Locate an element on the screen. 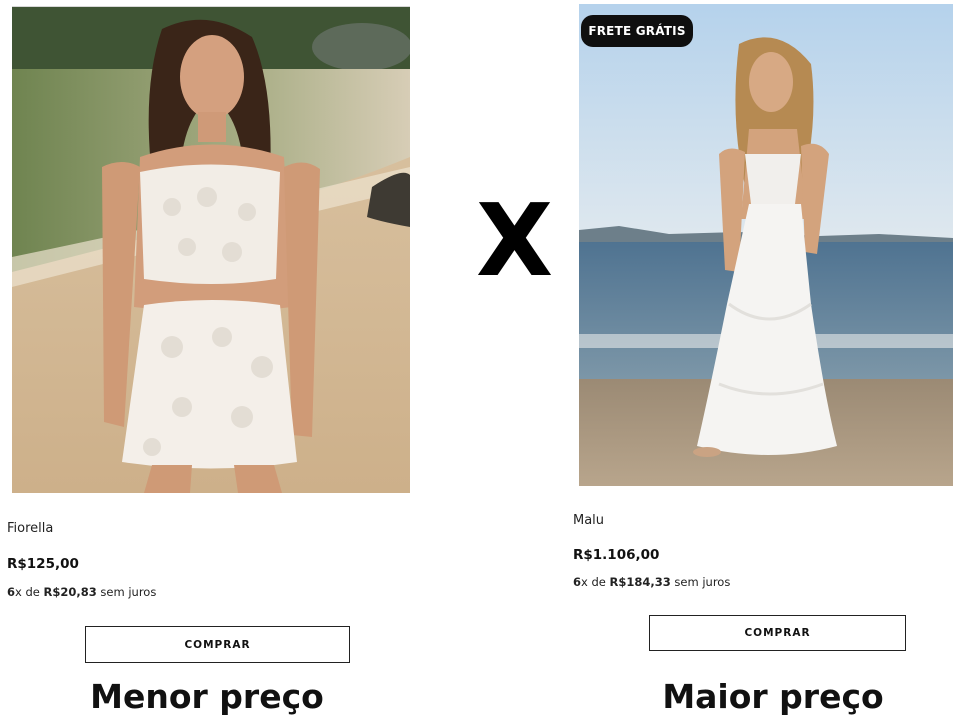  versus-mark: X is located at coordinates (515, 240).